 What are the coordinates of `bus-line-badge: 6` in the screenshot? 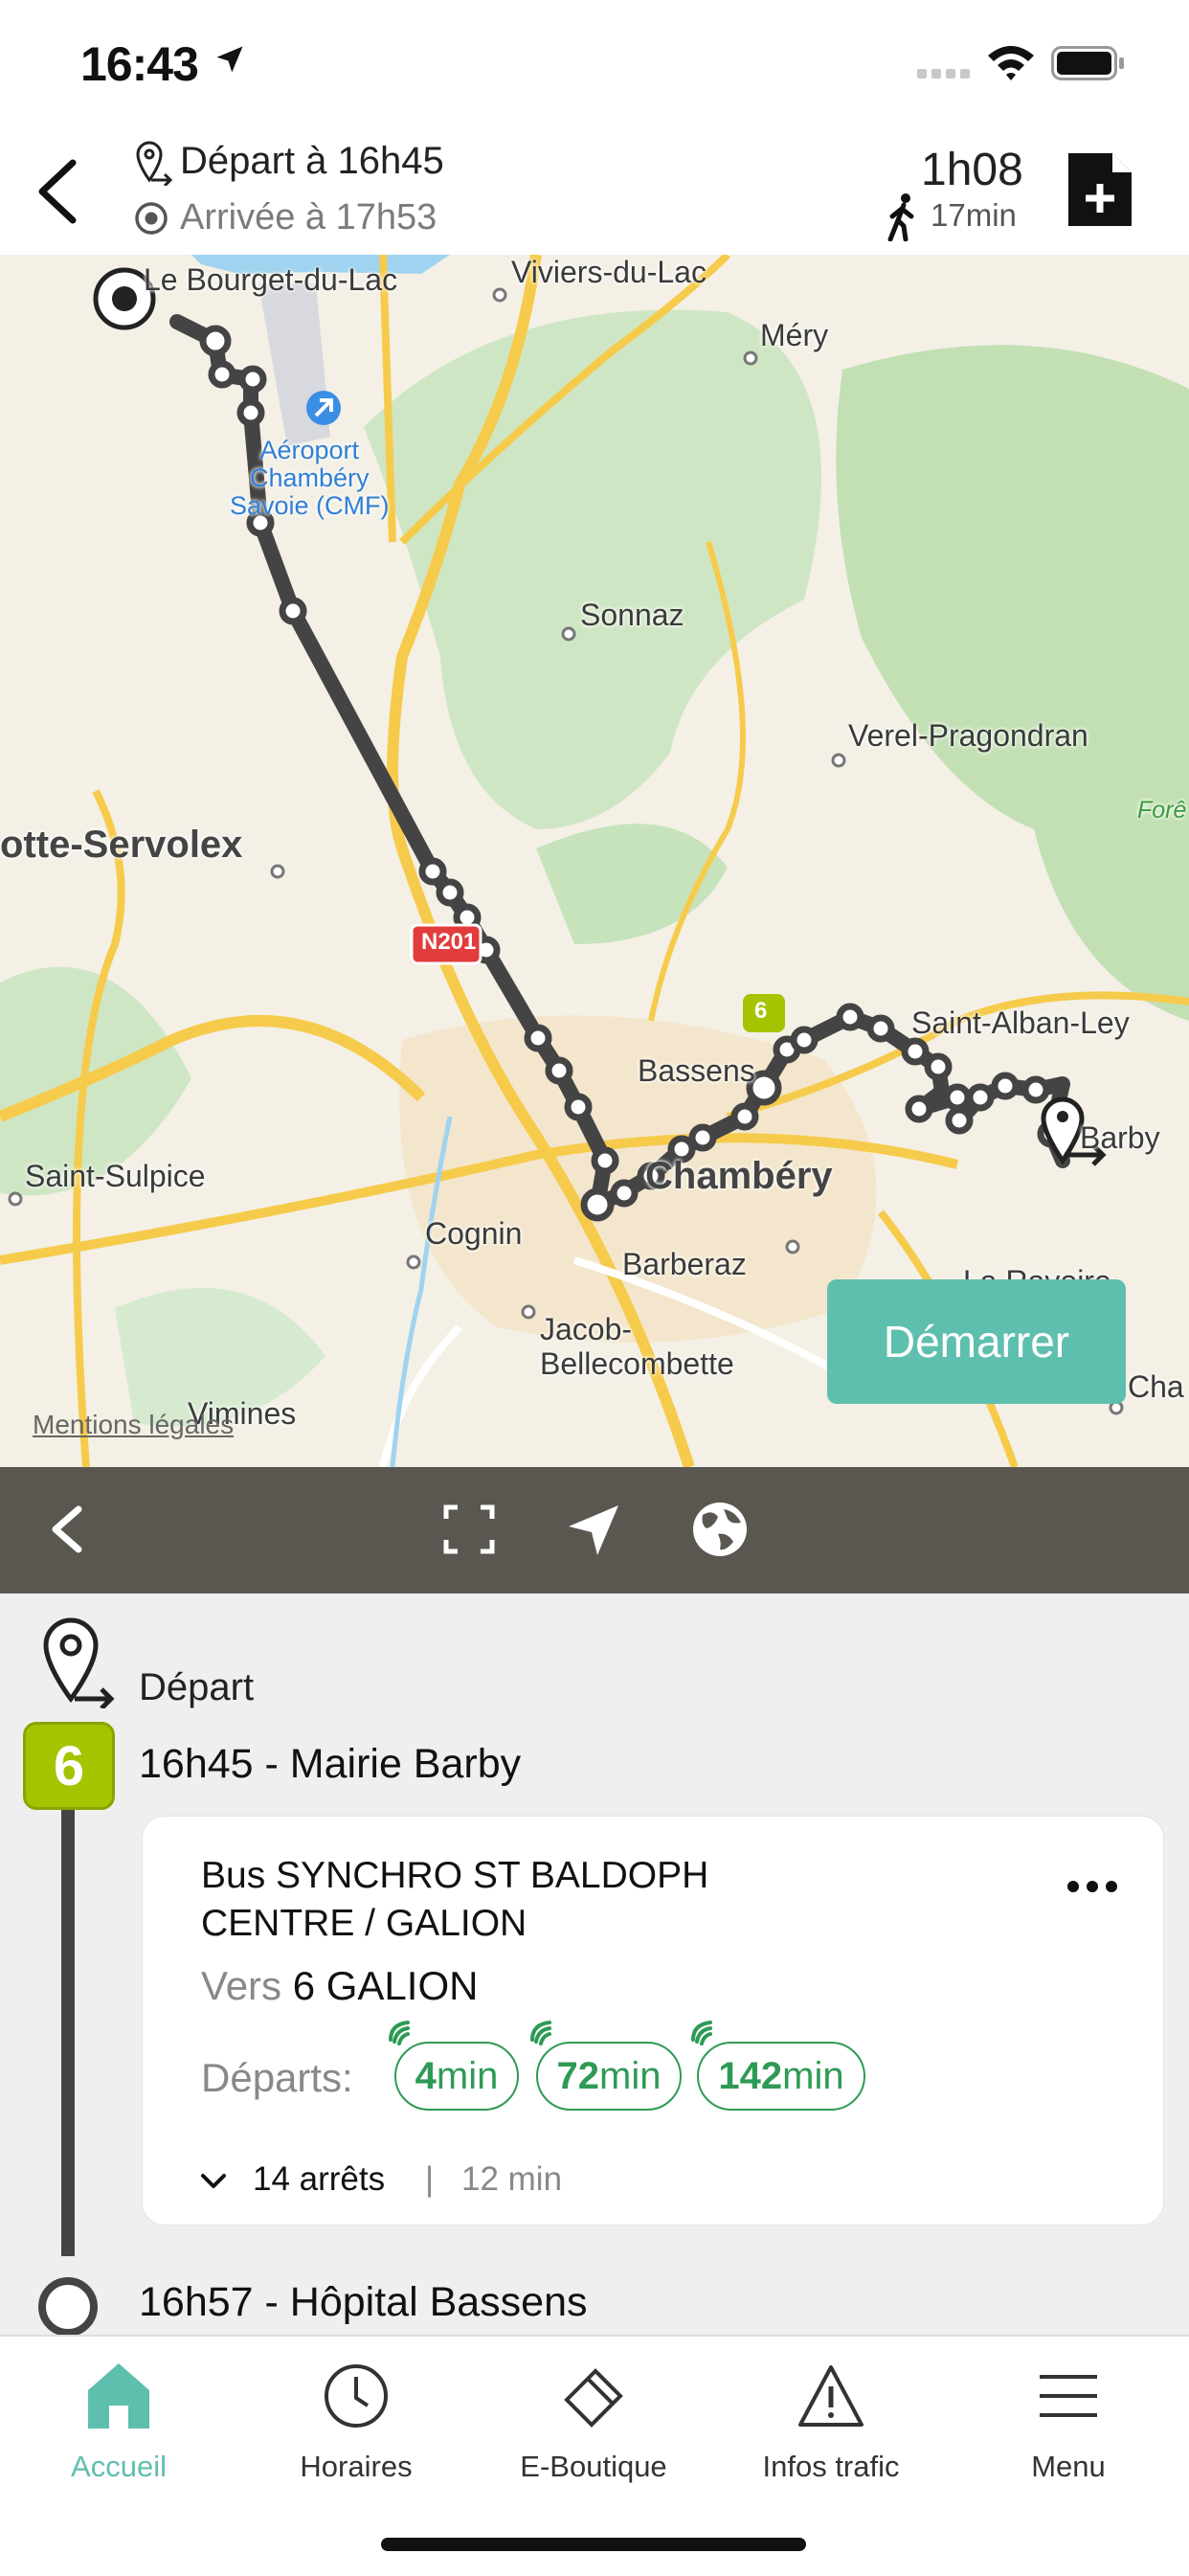 It's located at (69, 1766).